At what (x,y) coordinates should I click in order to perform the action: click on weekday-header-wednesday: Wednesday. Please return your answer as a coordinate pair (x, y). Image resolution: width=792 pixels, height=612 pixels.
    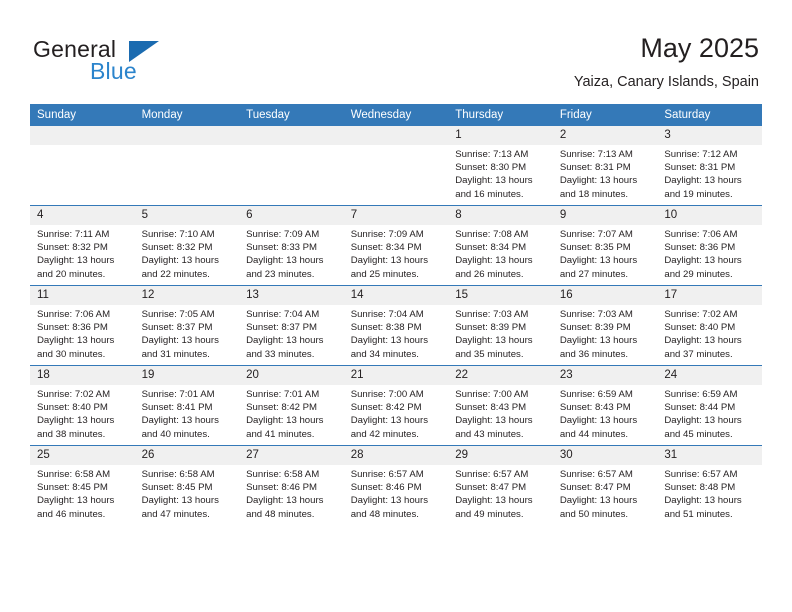
    Looking at the image, I should click on (396, 115).